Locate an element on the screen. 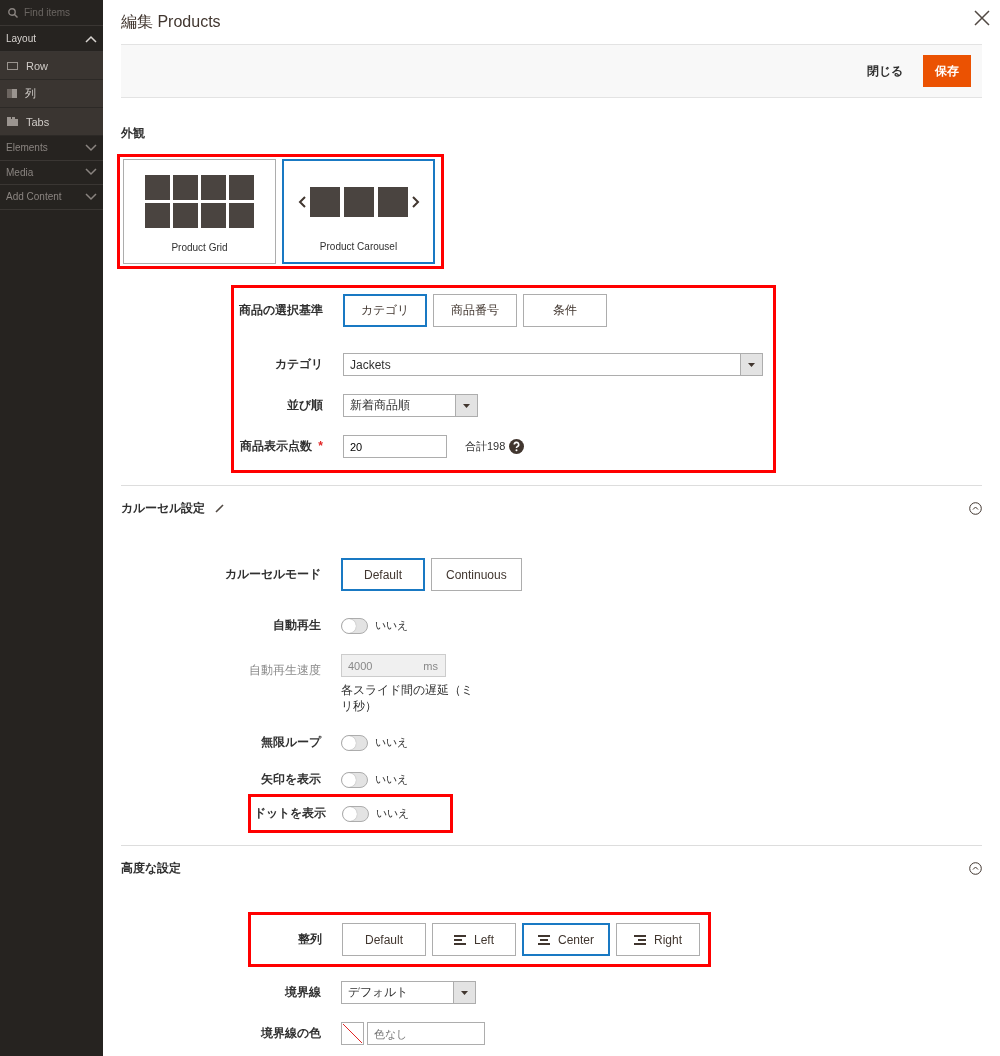 The width and height of the screenshot is (1000, 1056). section-title: カルーセル設定 is located at coordinates (163, 508).